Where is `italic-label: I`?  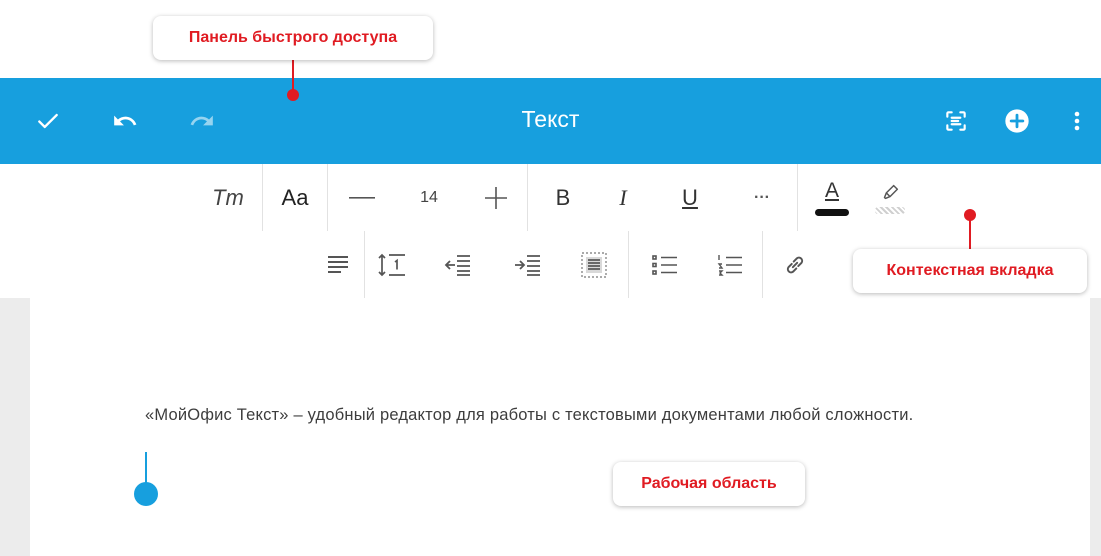
italic-label: I is located at coordinates (623, 197).